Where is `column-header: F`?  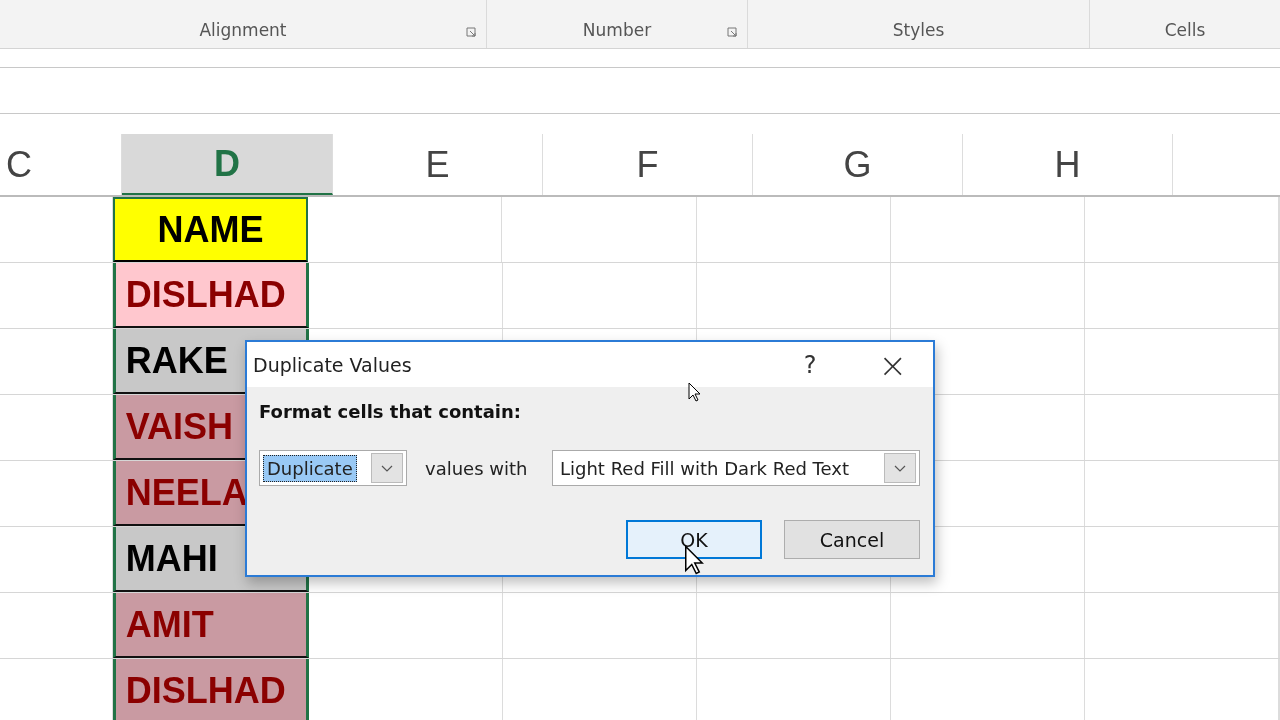 column-header: F is located at coordinates (648, 164).